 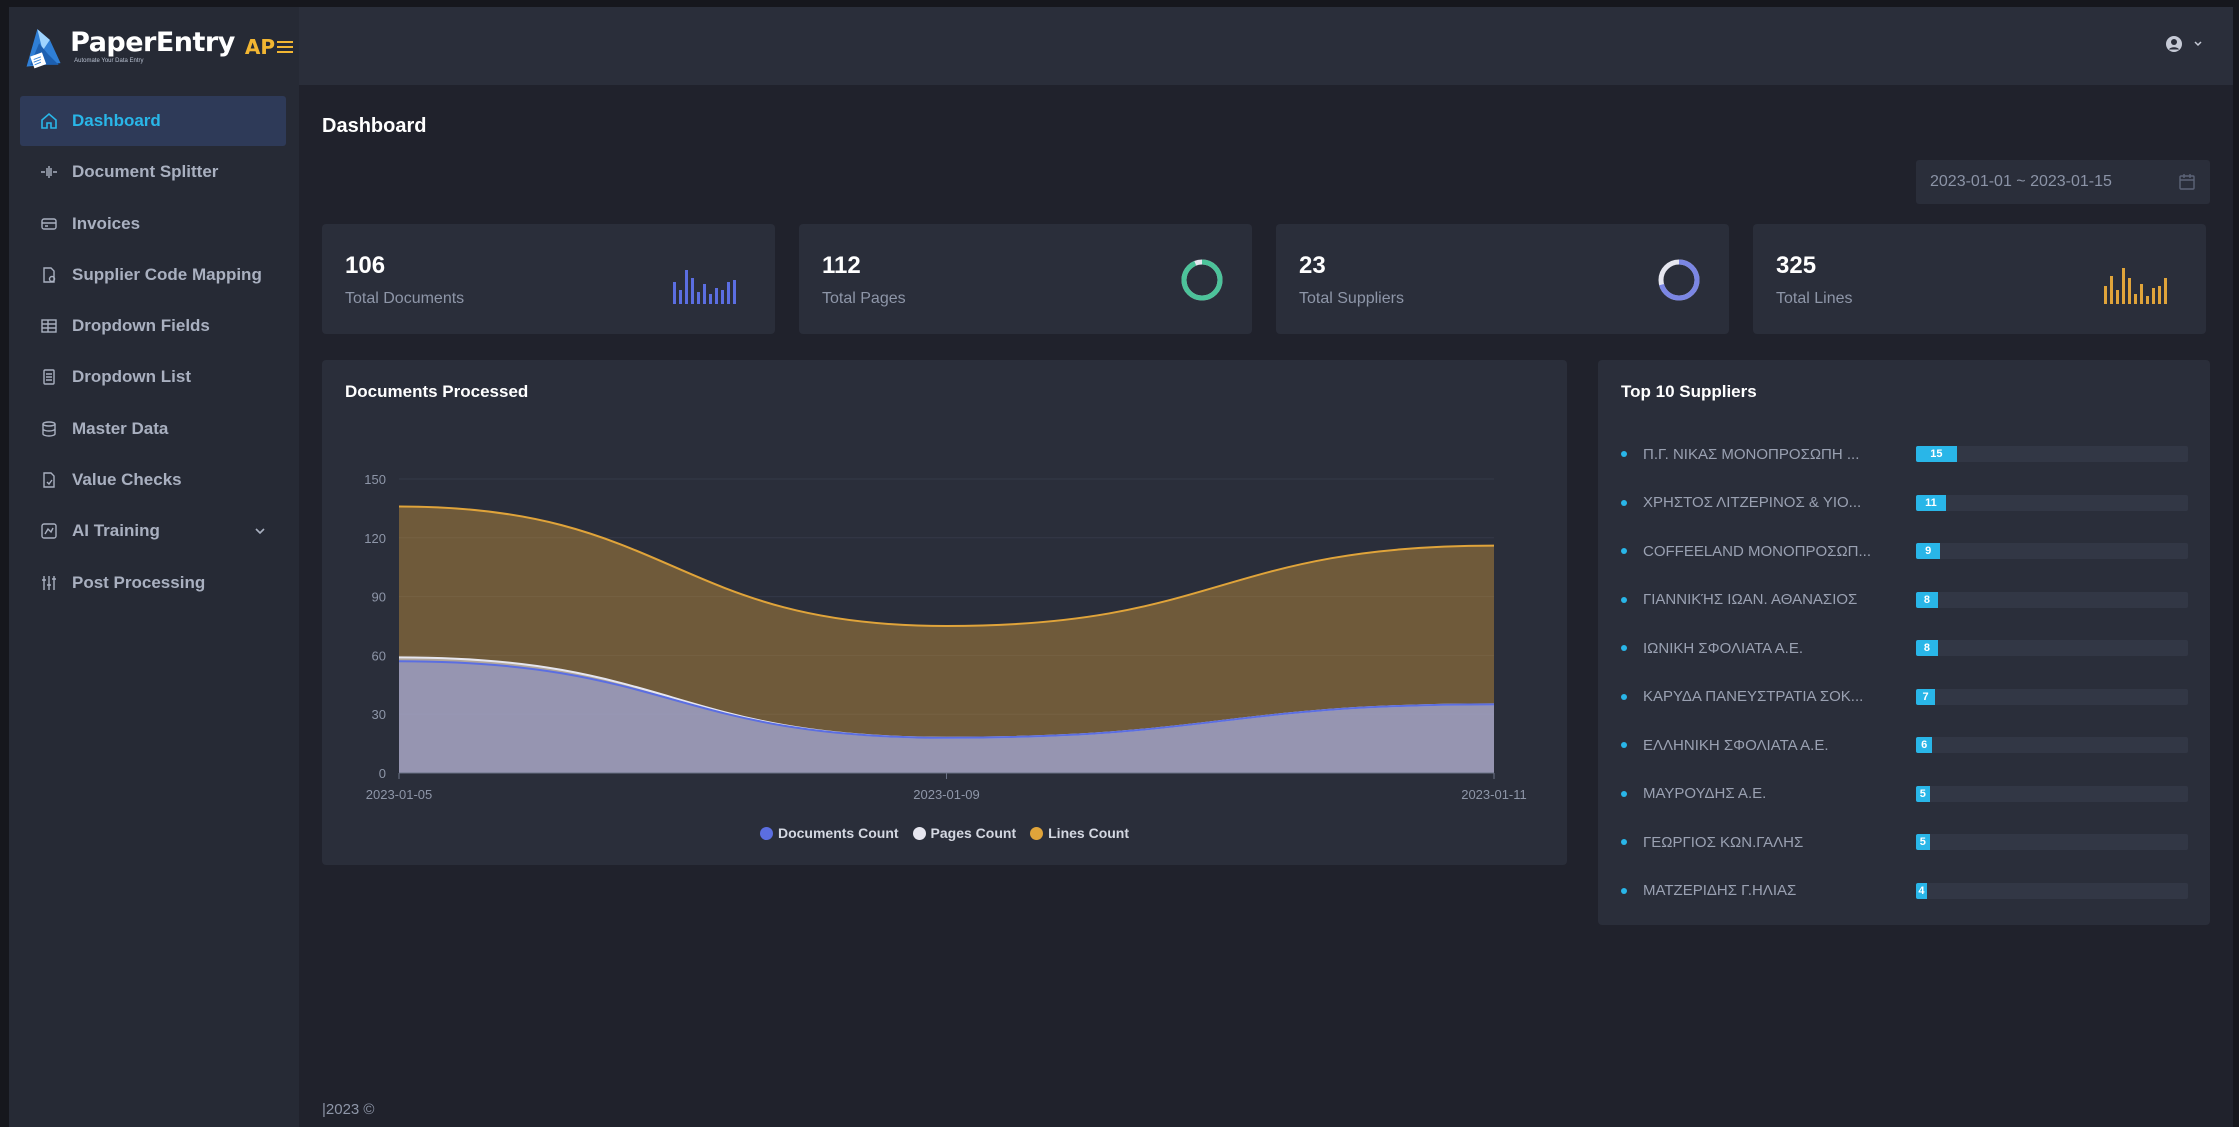 I want to click on stat-card-total-suppliers: 23 Total Suppliers, so click(x=1502, y=279).